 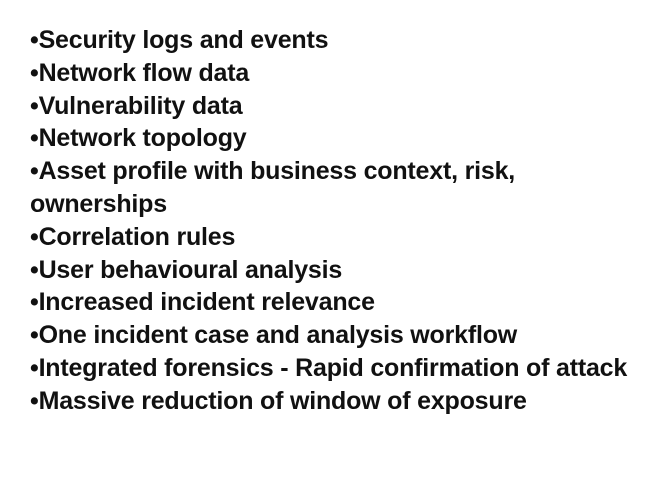 What do you see at coordinates (206, 302) in the screenshot?
I see `bullet-text: Increased incident relevance` at bounding box center [206, 302].